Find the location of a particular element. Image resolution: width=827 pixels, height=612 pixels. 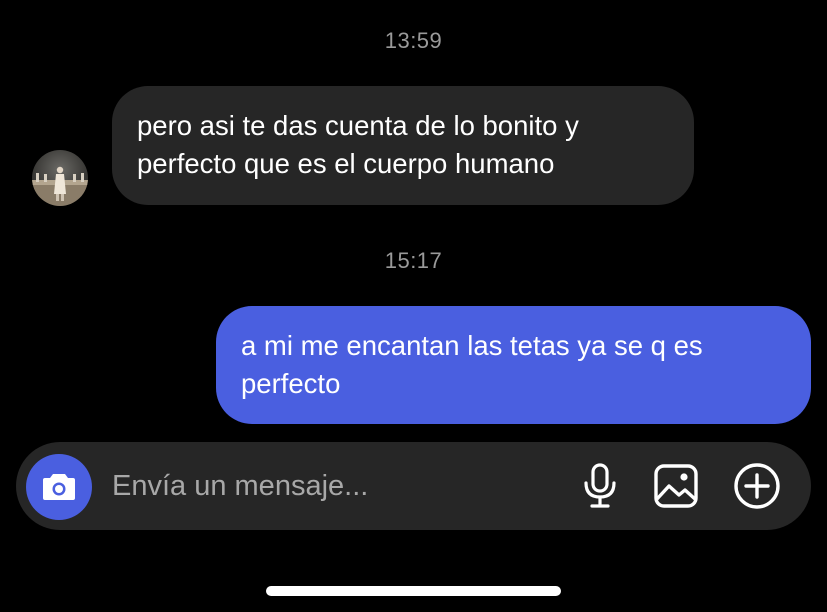

image-gallery-icon is located at coordinates (676, 486).